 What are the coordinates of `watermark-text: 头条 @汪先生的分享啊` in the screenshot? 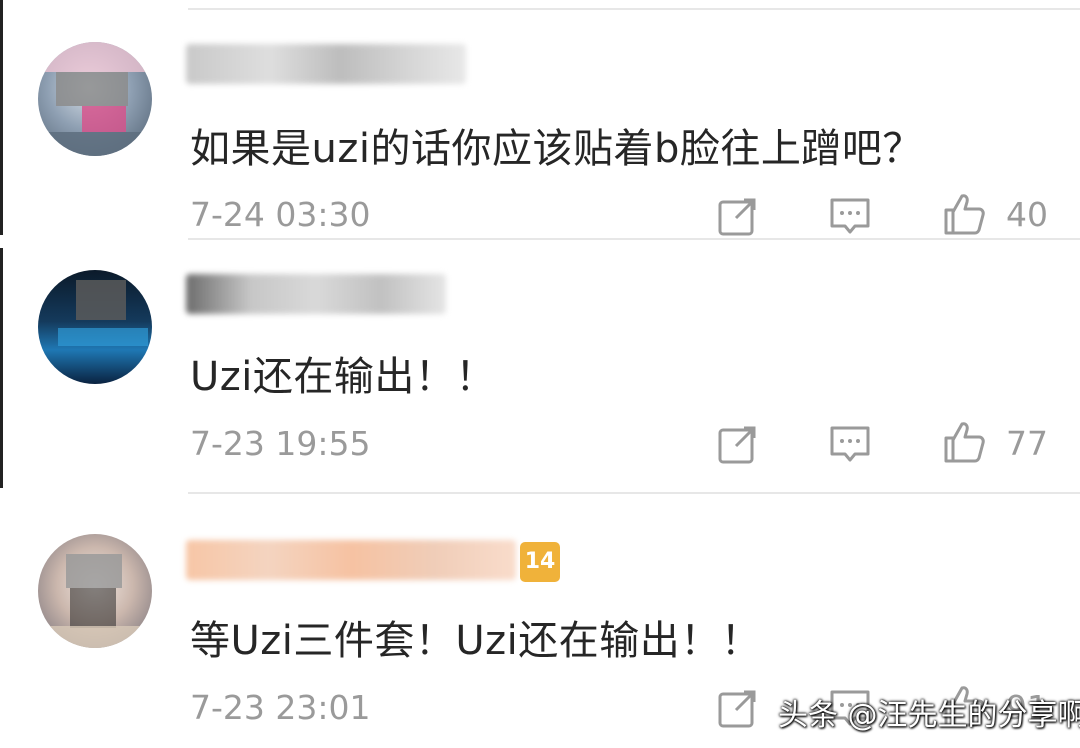 It's located at (929, 715).